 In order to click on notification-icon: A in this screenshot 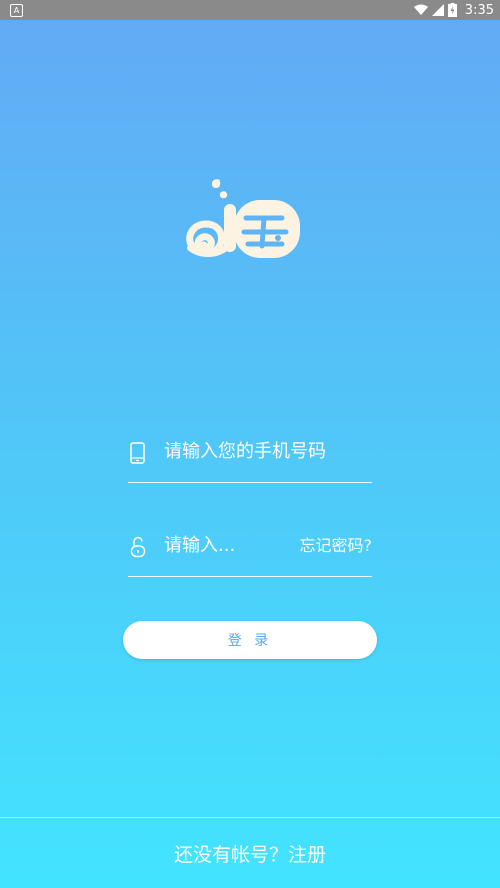, I will do `click(16, 10)`.